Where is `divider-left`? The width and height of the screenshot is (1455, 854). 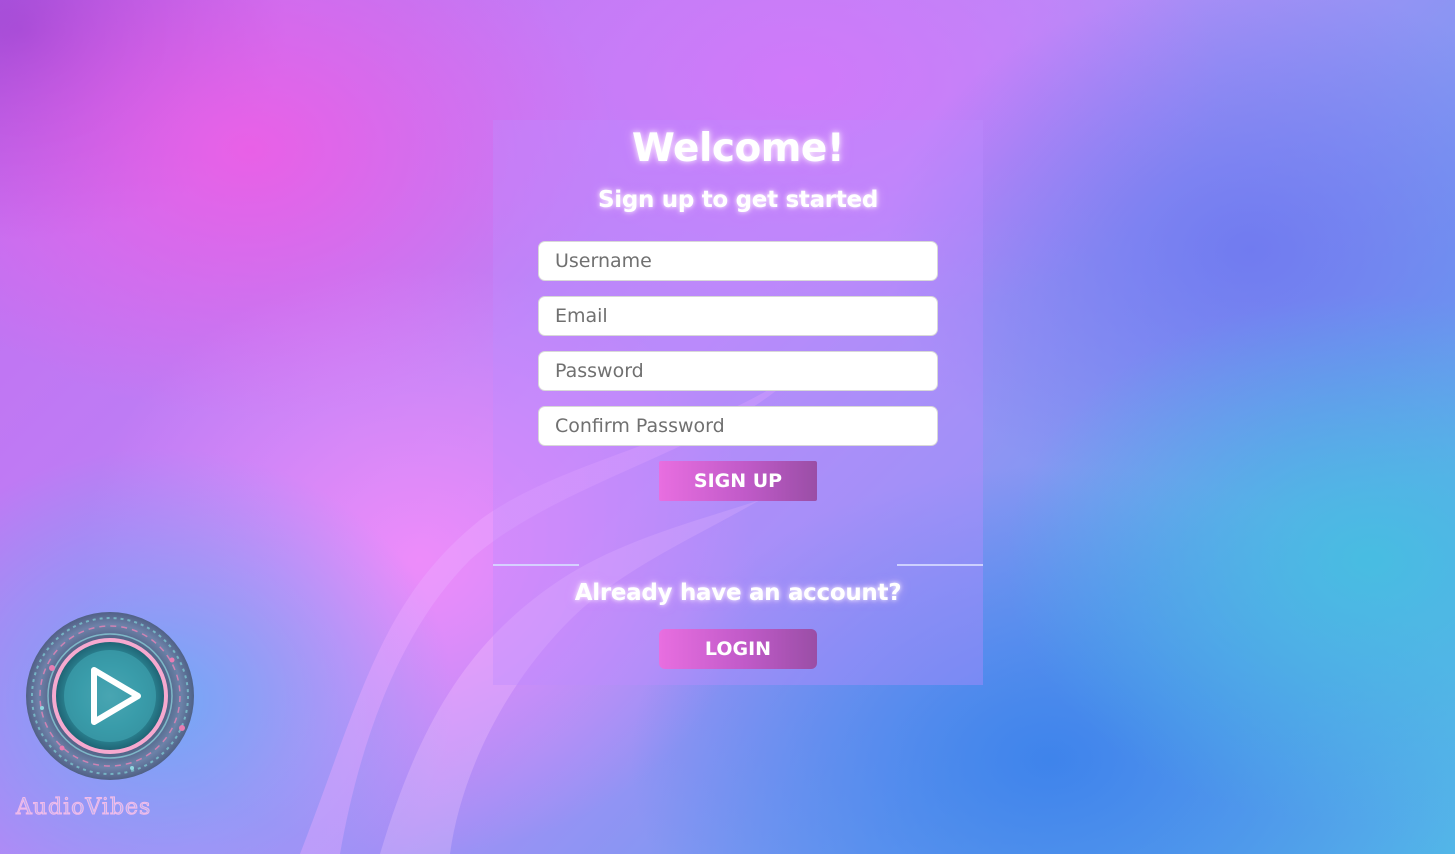 divider-left is located at coordinates (536, 565).